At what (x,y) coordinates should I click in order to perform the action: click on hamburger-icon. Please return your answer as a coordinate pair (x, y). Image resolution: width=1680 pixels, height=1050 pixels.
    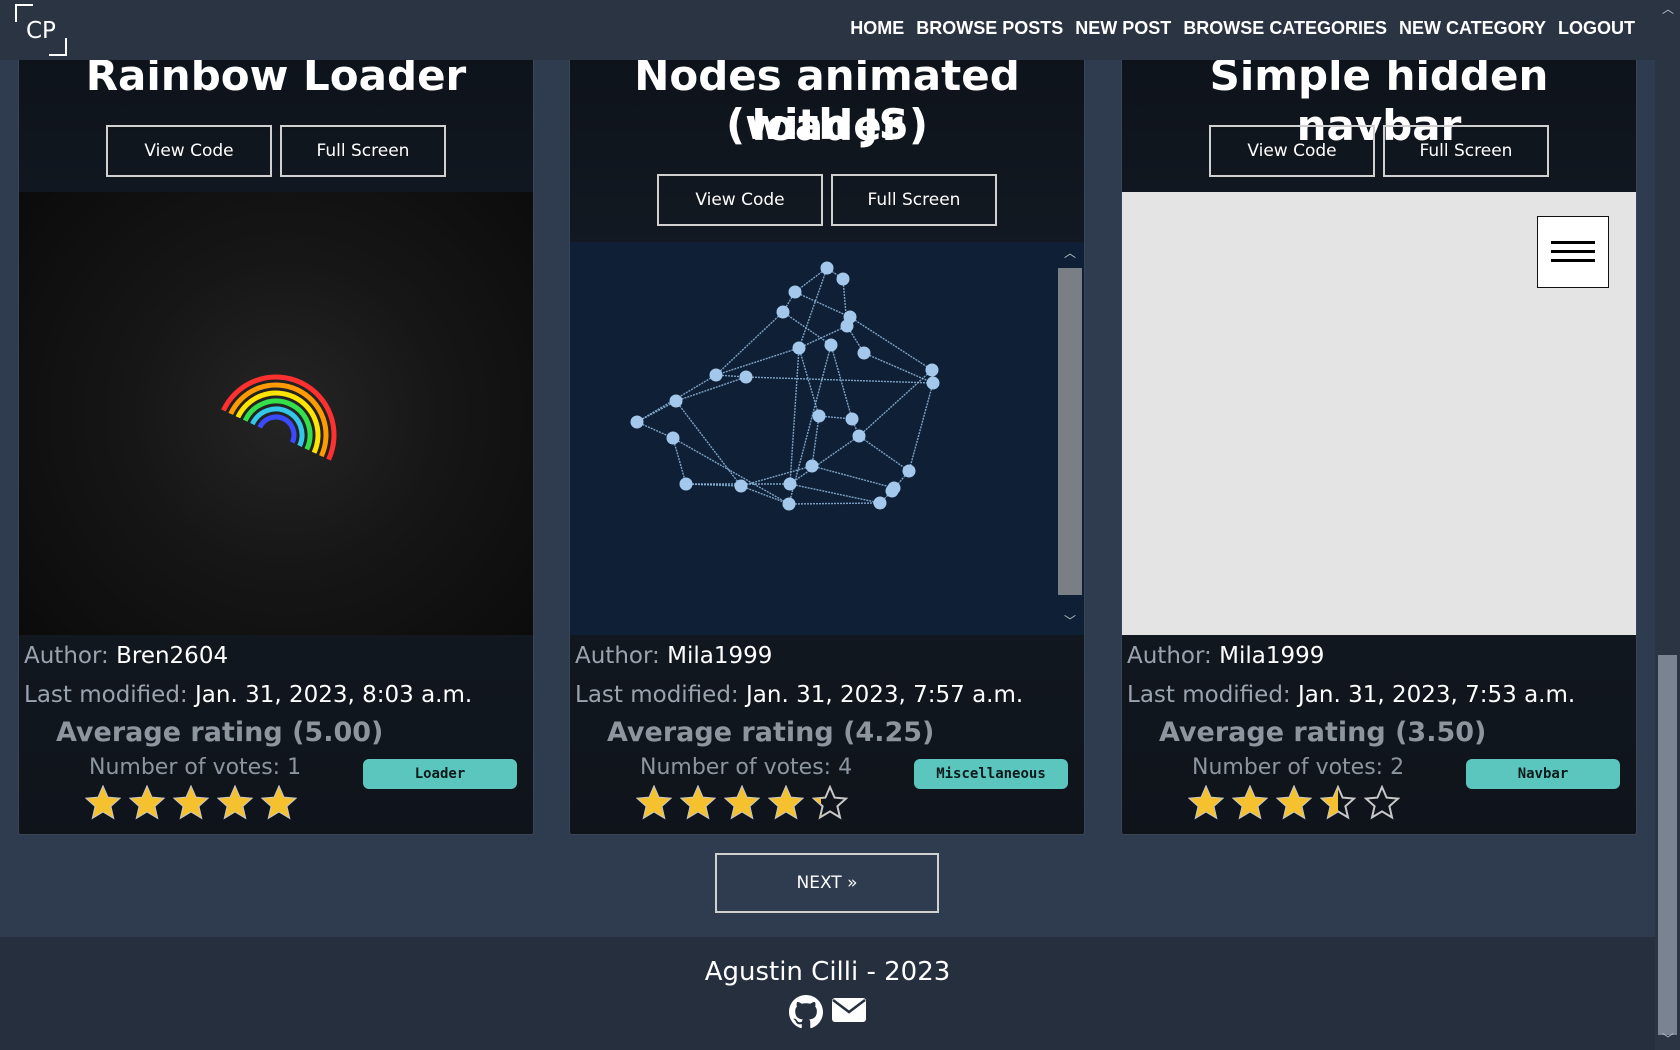
    Looking at the image, I should click on (1573, 251).